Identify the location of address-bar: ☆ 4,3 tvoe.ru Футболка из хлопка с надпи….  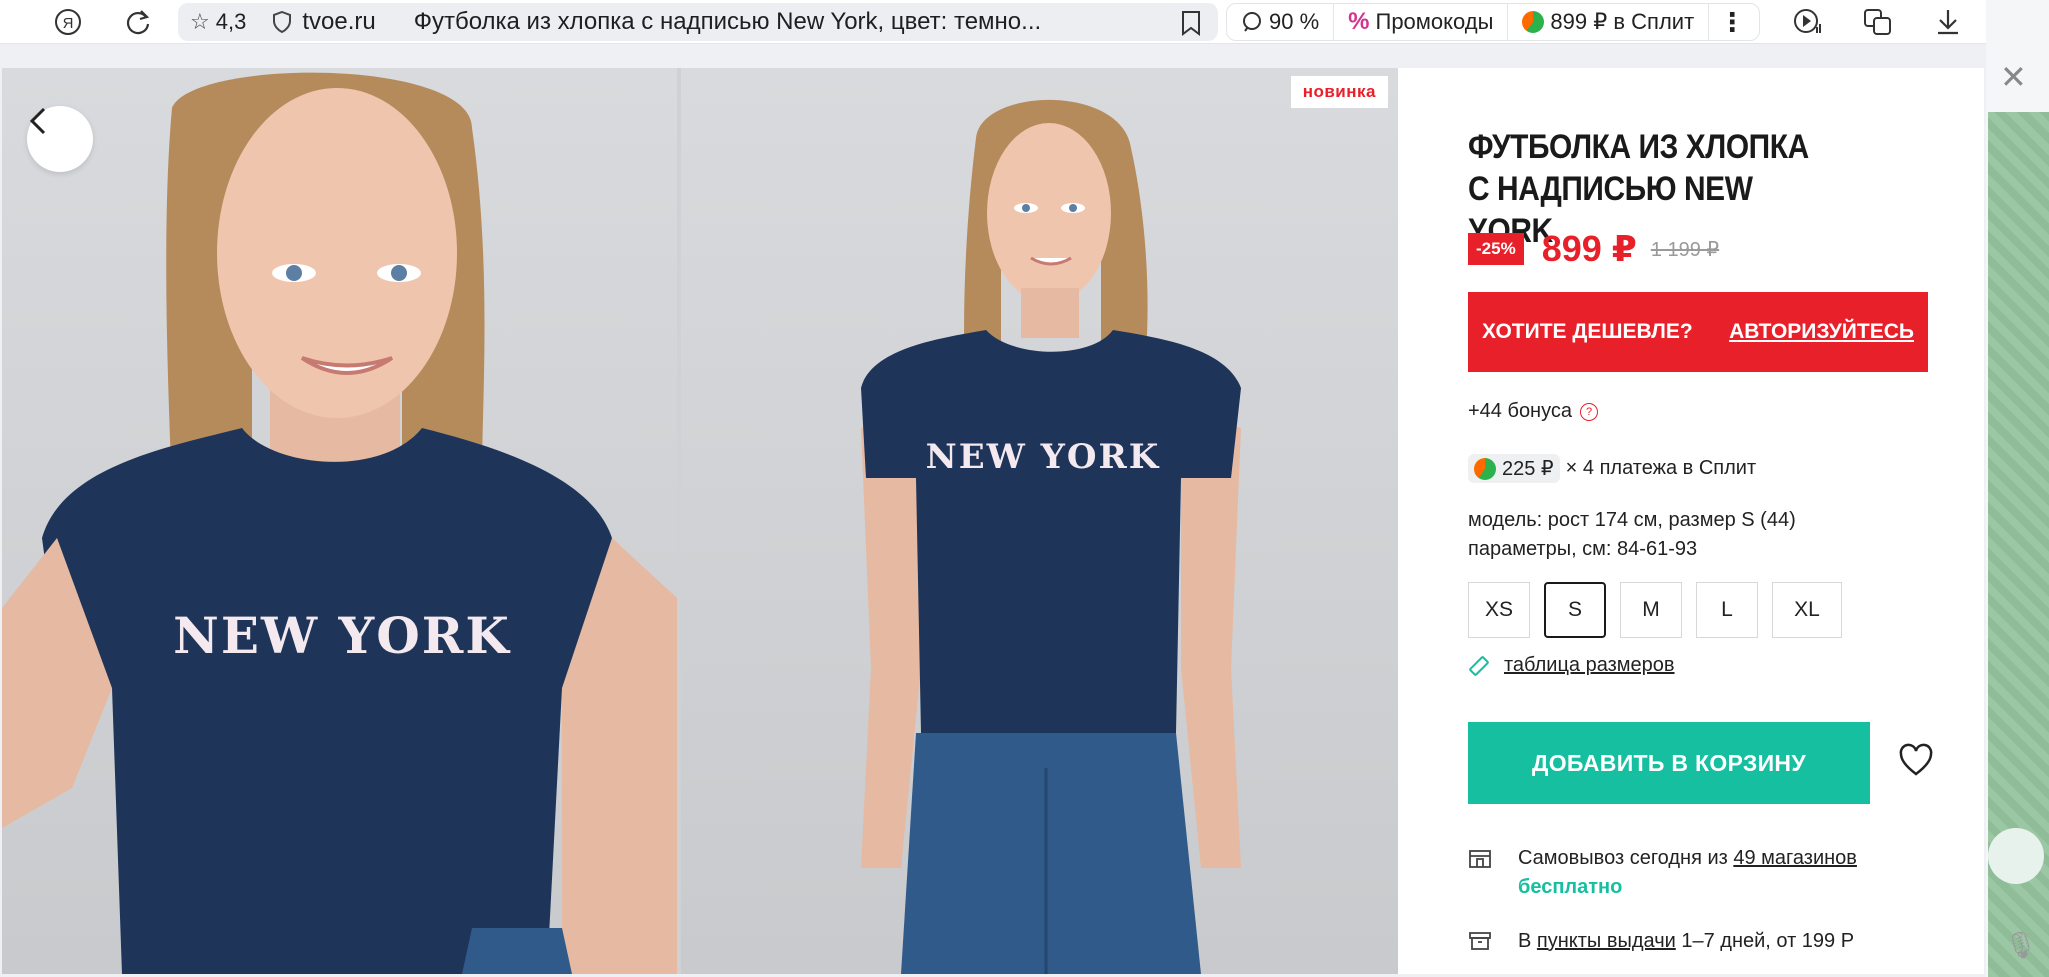
(698, 22).